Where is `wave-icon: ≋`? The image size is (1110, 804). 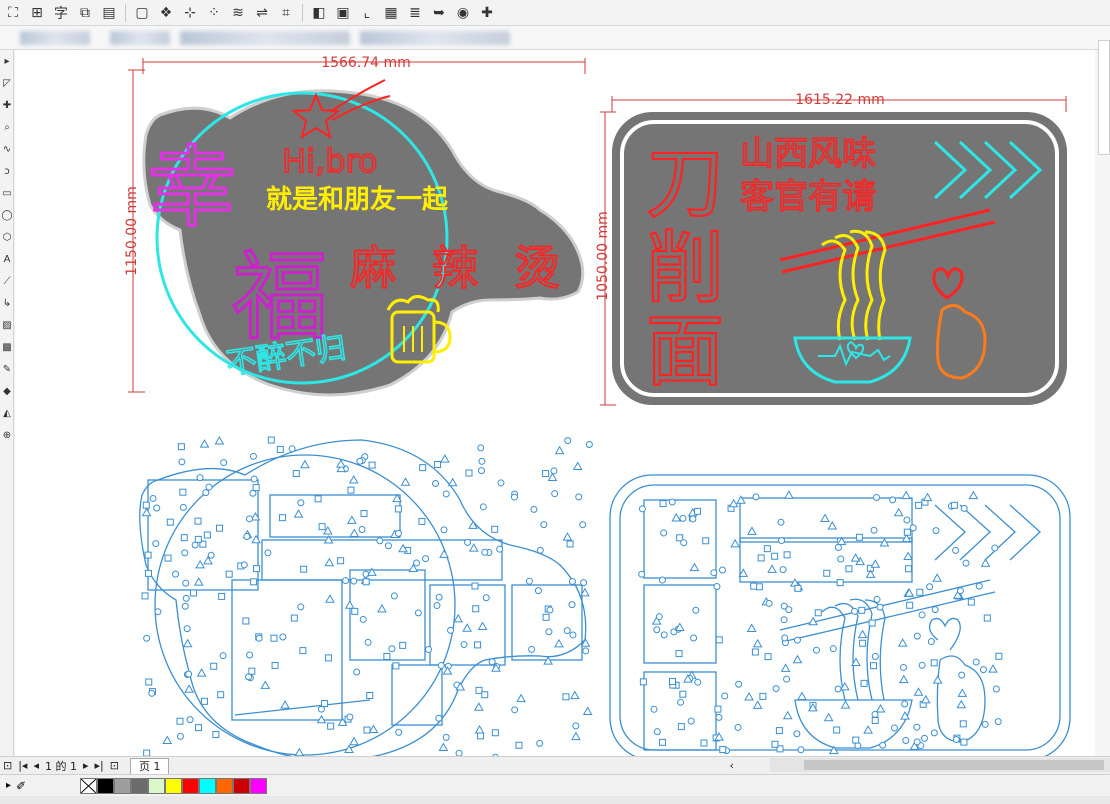
wave-icon: ≋ is located at coordinates (238, 13).